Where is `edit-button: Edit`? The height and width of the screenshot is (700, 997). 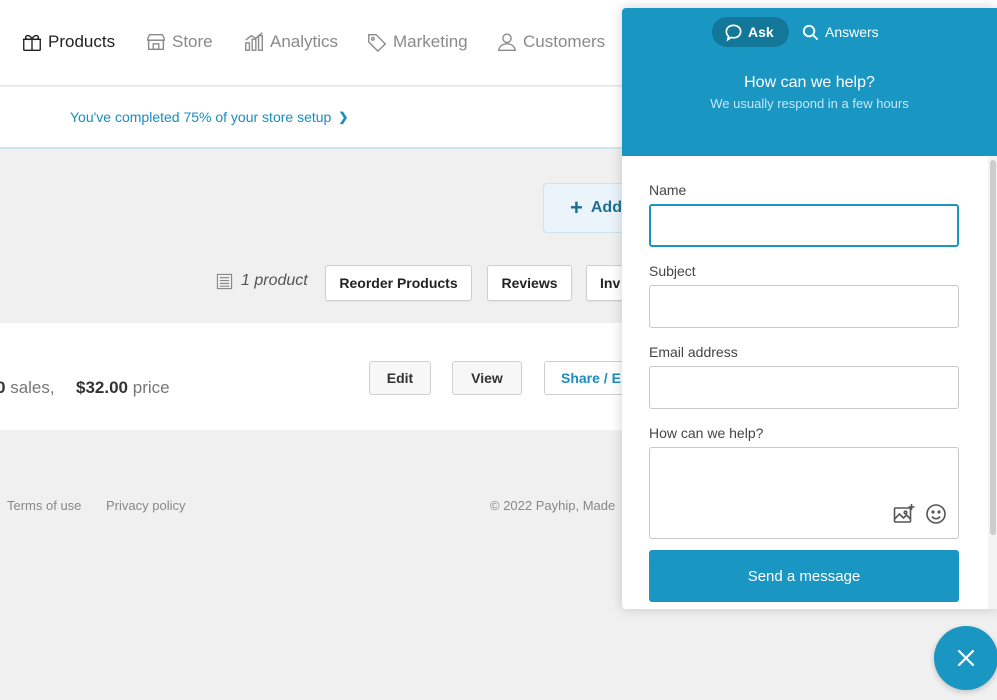
edit-button: Edit is located at coordinates (400, 378).